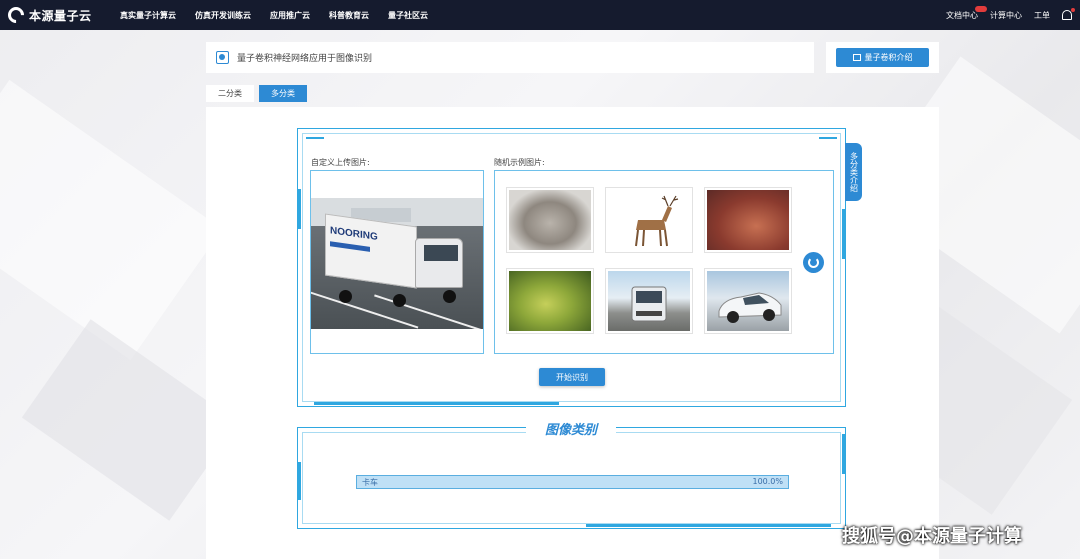 This screenshot has height=559, width=1080. I want to click on sample-thumbnail-fawn, so click(748, 220).